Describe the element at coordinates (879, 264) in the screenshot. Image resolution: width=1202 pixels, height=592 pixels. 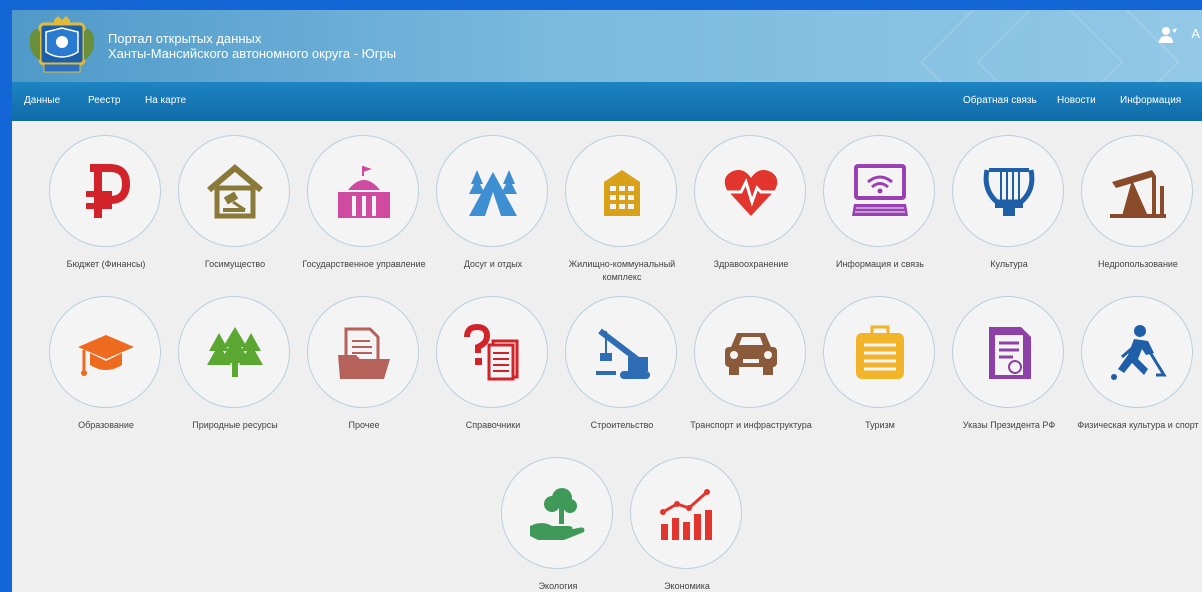
I see `category-label: Информация и связь` at that location.